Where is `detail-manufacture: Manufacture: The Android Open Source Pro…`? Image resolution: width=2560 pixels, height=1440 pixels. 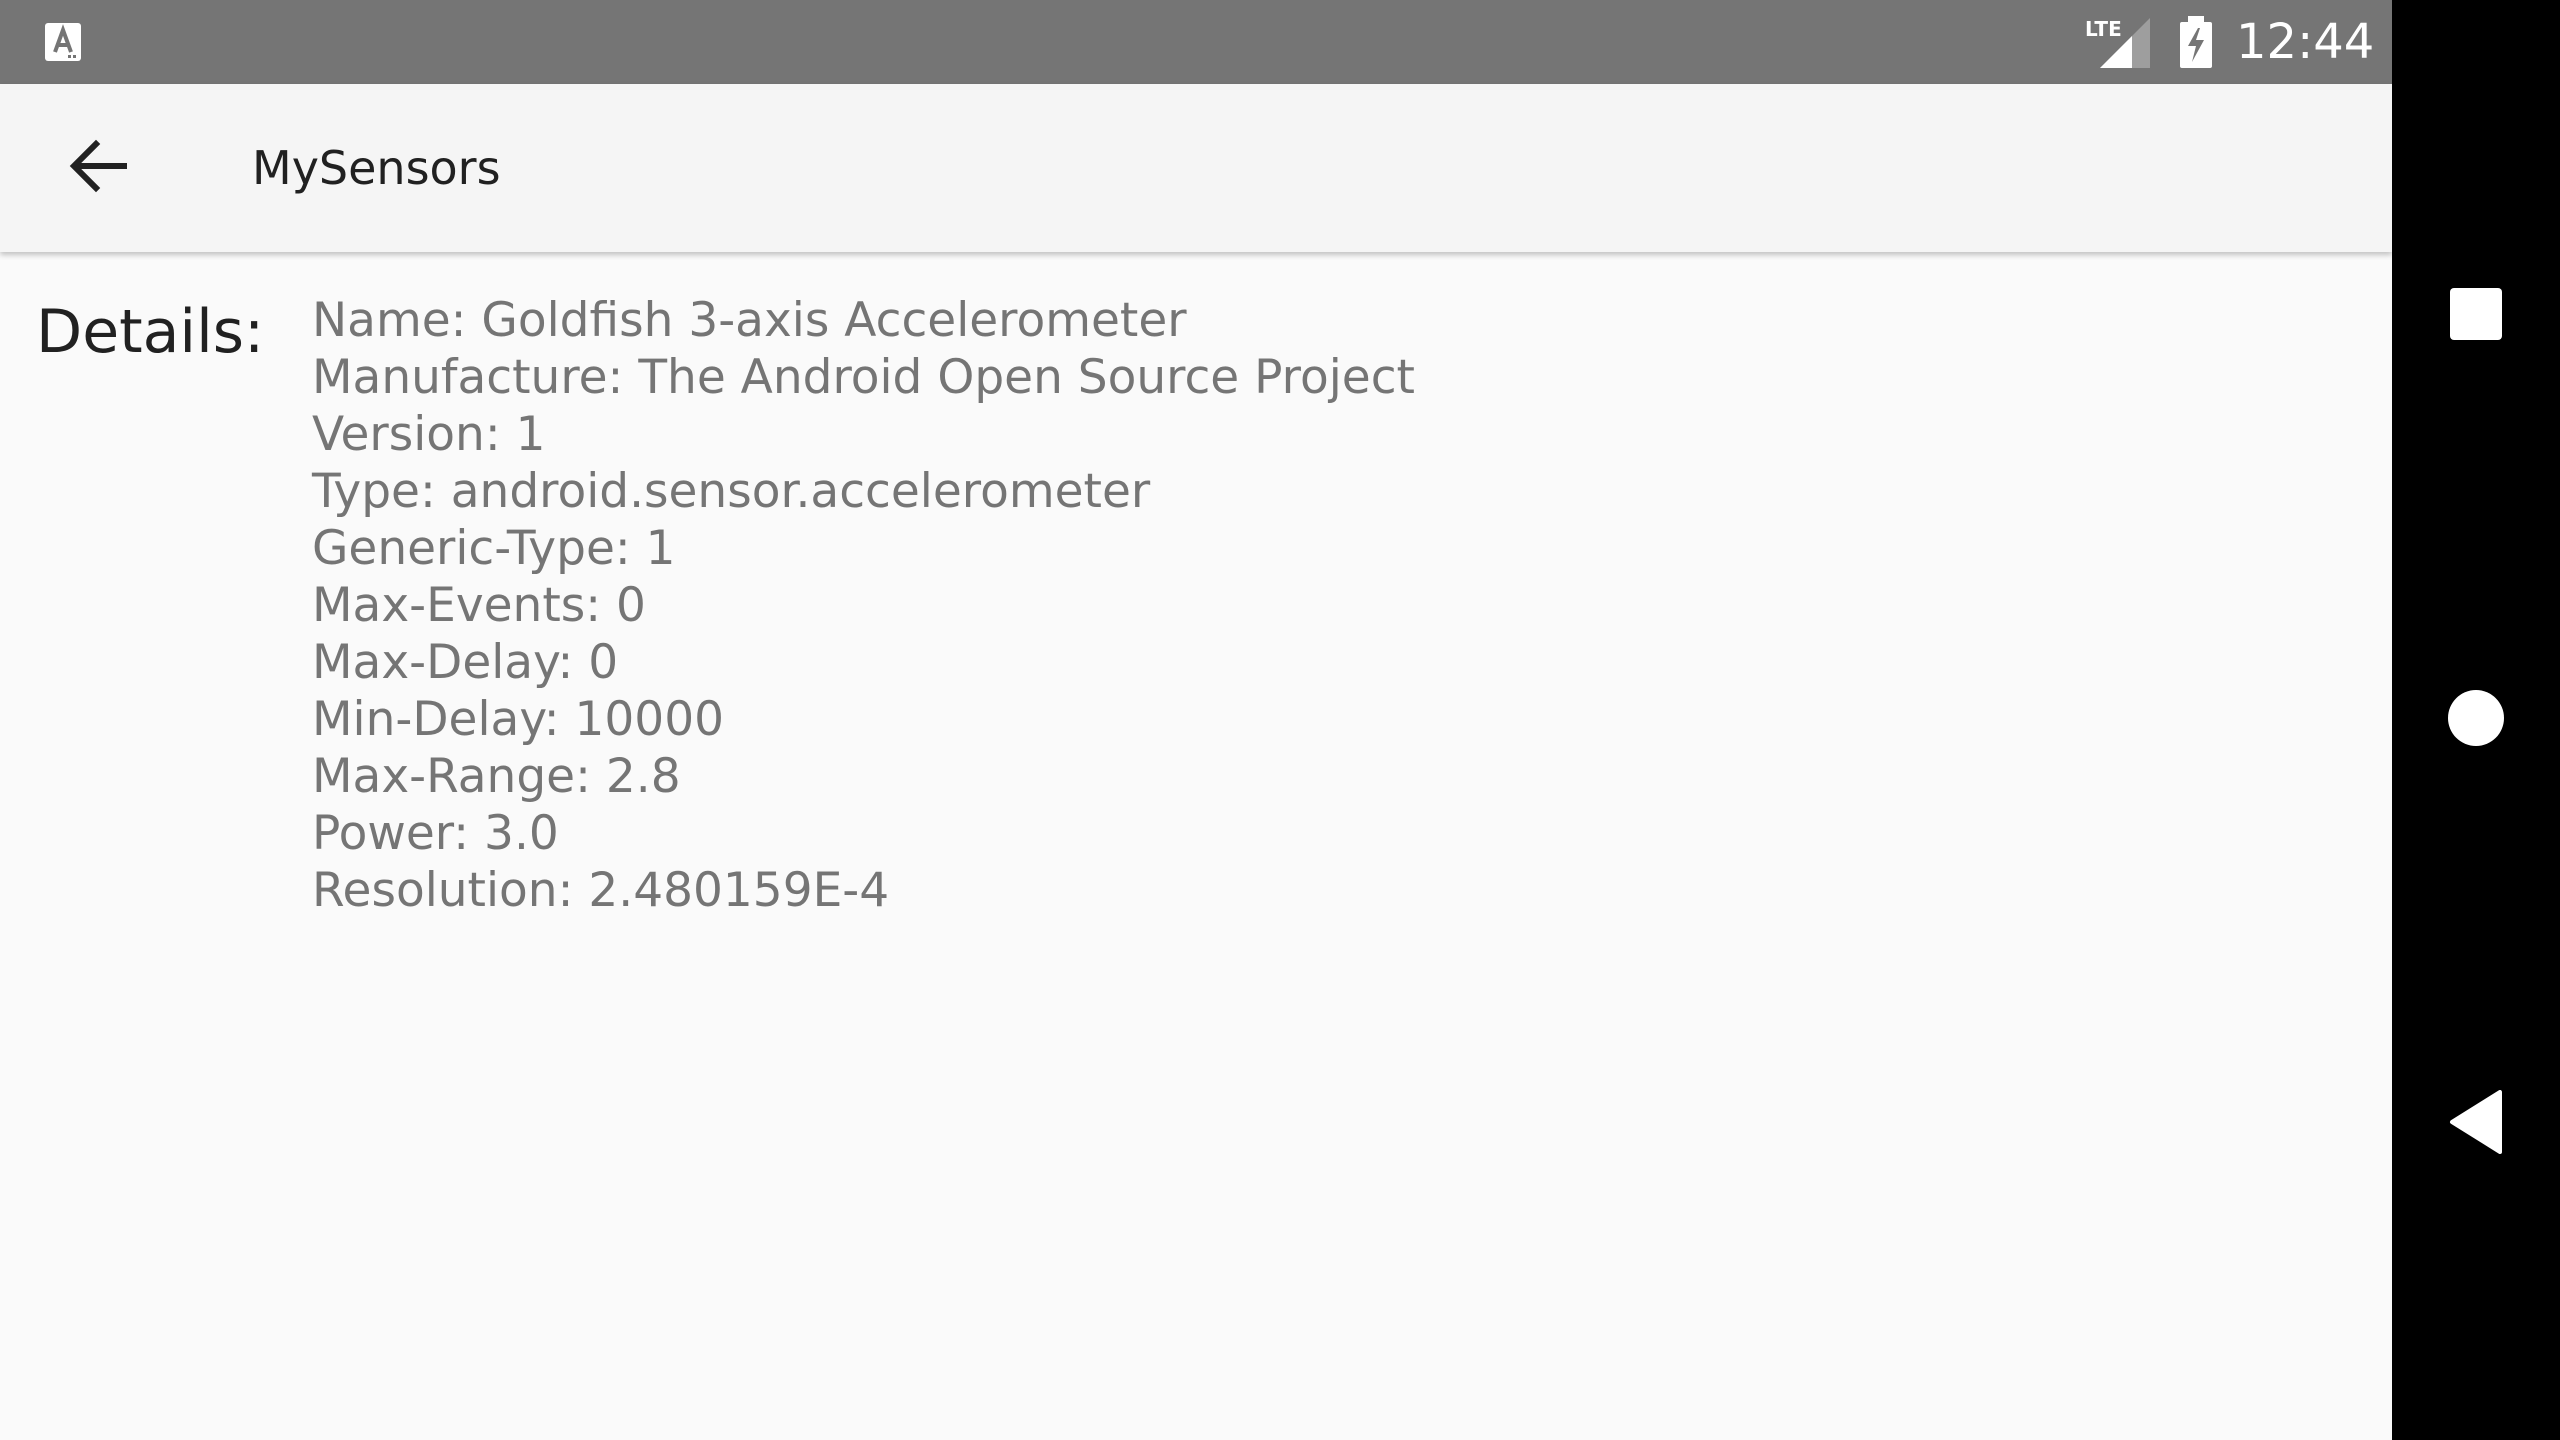 detail-manufacture: Manufacture: The Android Open Source Pro… is located at coordinates (863, 377).